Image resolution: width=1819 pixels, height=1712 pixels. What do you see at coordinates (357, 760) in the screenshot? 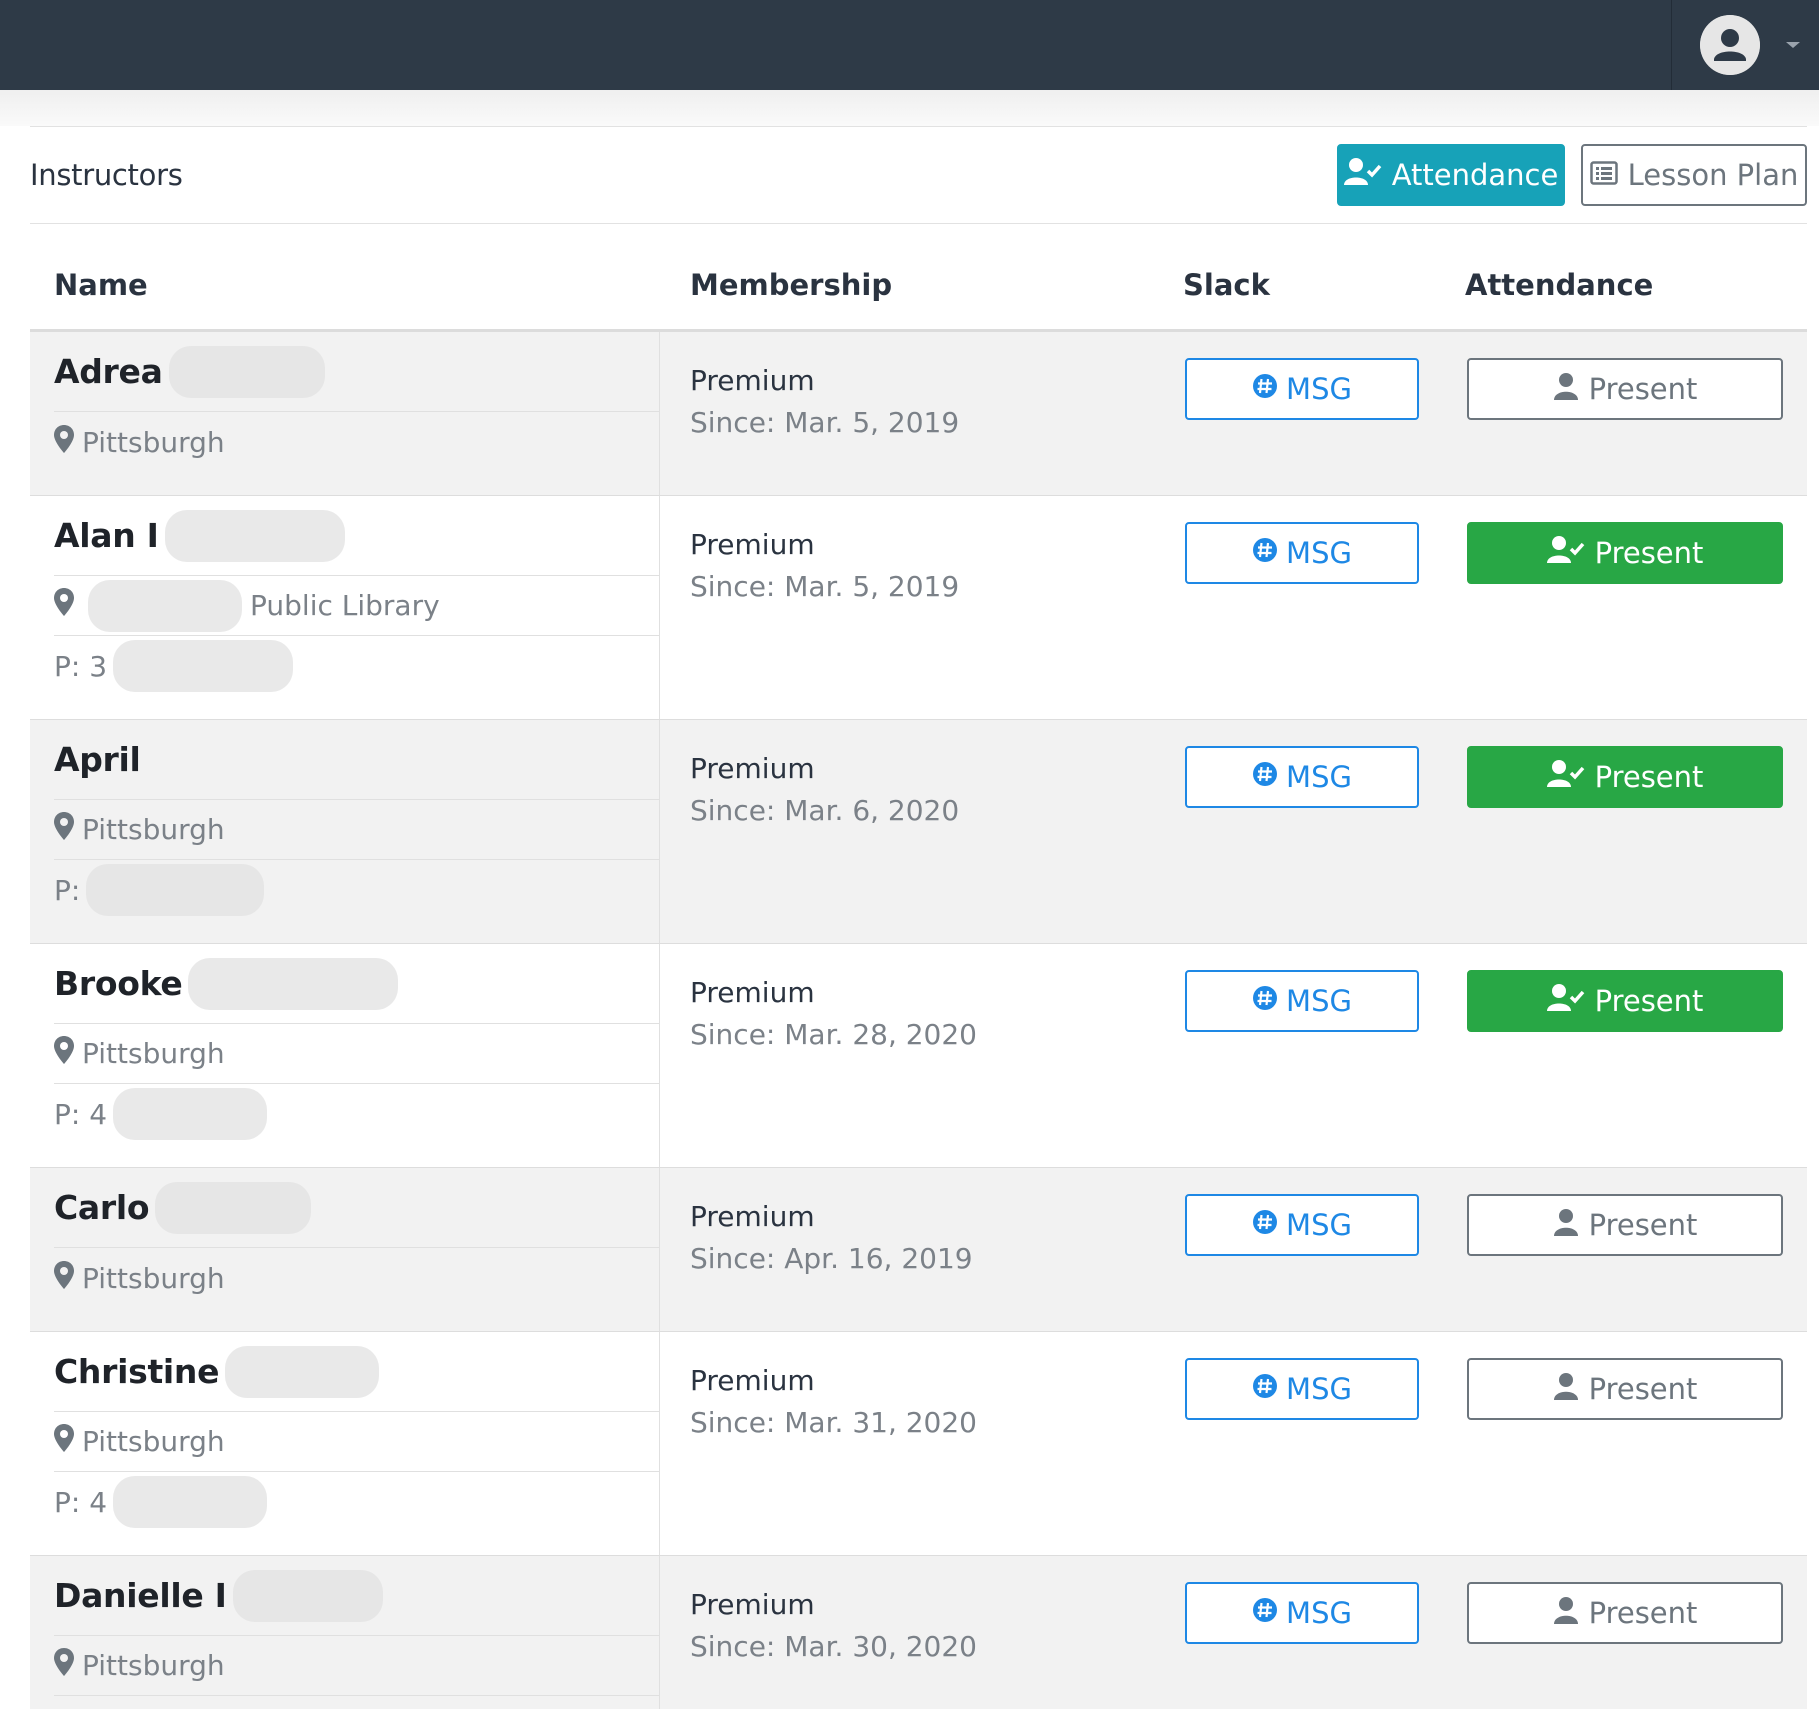
I see `instructor-name-line: April` at bounding box center [357, 760].